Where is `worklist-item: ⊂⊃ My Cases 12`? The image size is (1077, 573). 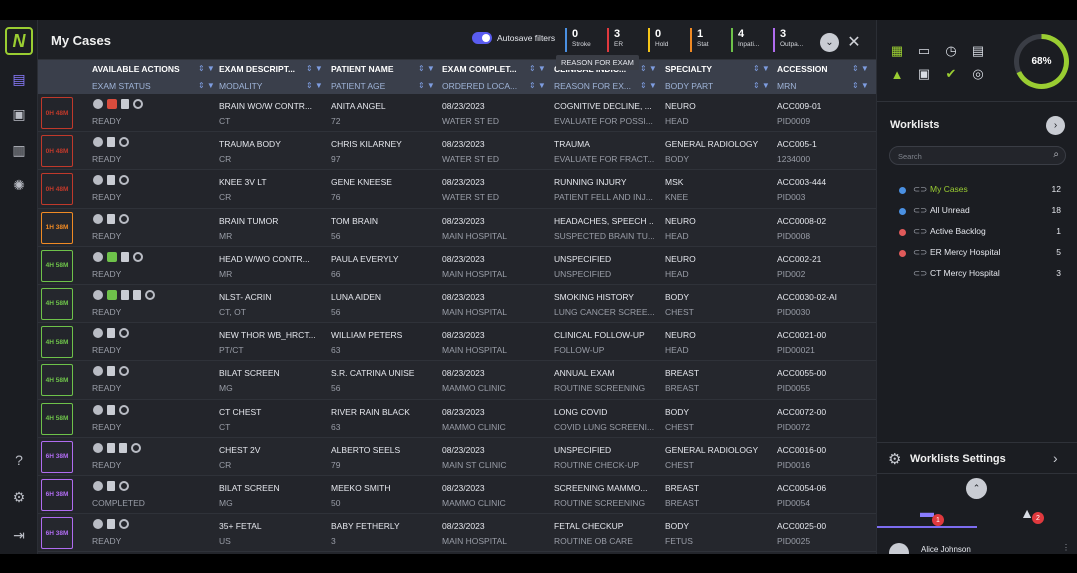 worklist-item: ⊂⊃ My Cases 12 is located at coordinates (984, 191).